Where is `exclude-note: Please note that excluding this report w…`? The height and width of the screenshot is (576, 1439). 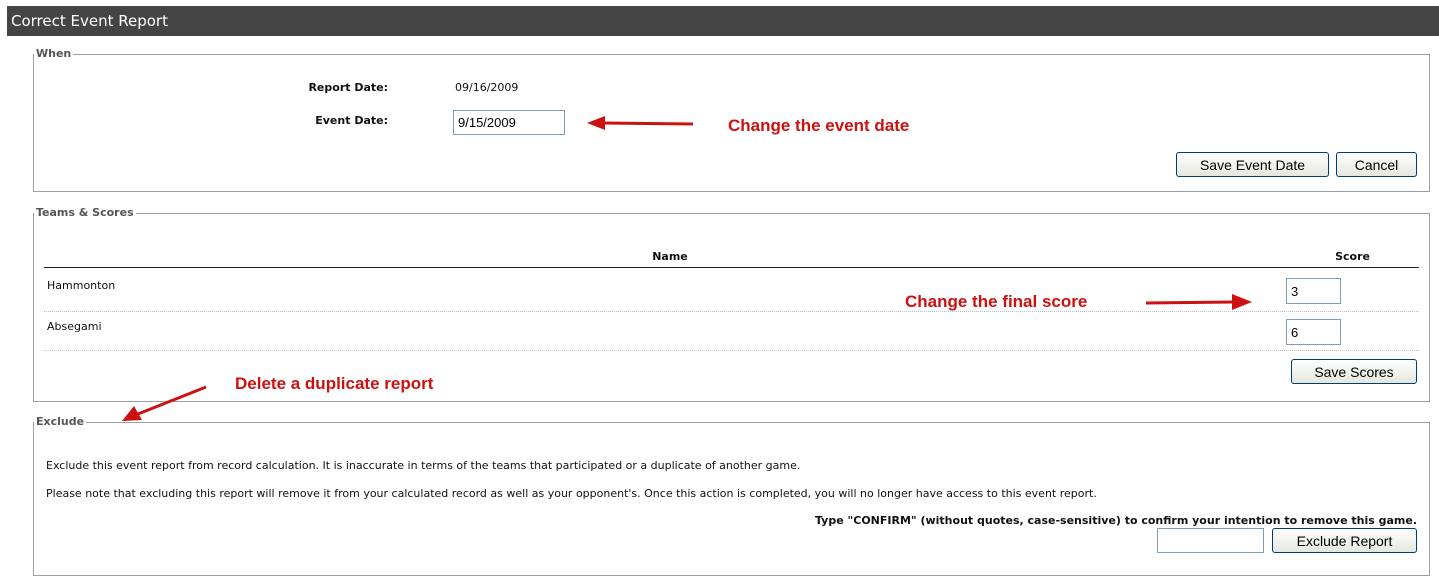 exclude-note: Please note that excluding this report w… is located at coordinates (571, 493).